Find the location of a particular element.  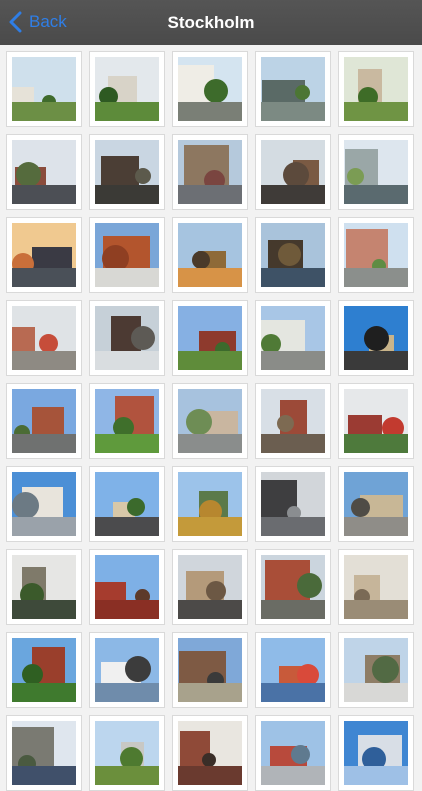

navigation-bar: Back Stockholm is located at coordinates (211, 22).